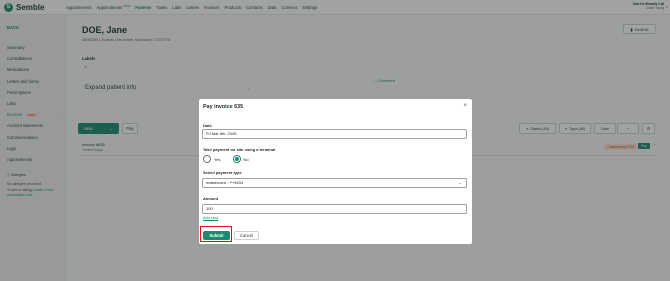  I want to click on payment-type-select: mastercard - ***4634 ⌄, so click(334, 183).